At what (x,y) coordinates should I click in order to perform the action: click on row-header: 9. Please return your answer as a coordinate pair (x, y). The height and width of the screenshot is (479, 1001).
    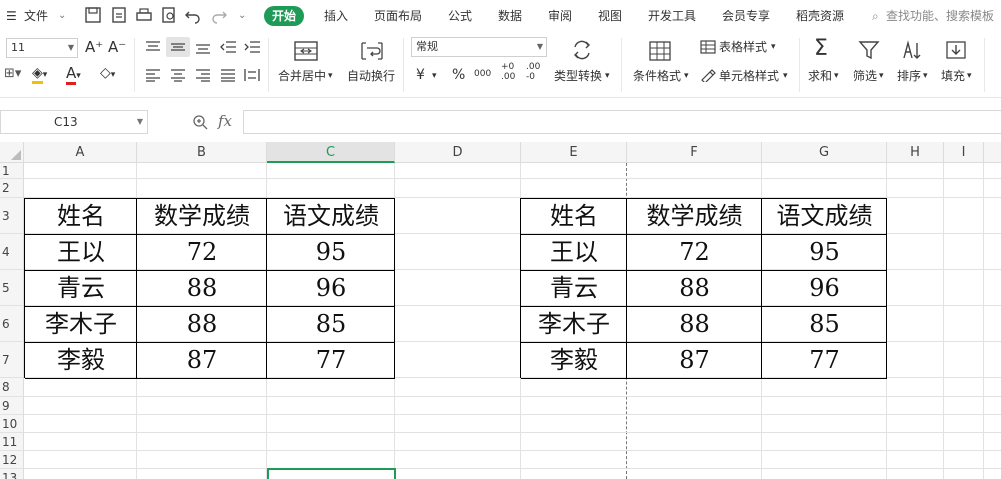
    Looking at the image, I should click on (12, 406).